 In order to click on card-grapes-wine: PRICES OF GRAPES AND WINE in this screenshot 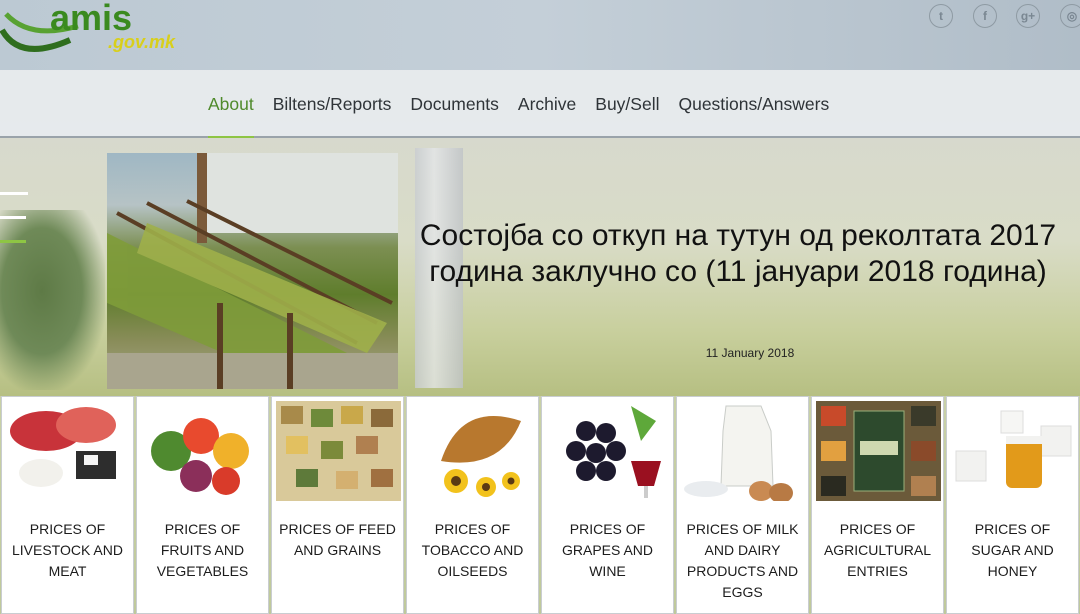, I will do `click(607, 505)`.